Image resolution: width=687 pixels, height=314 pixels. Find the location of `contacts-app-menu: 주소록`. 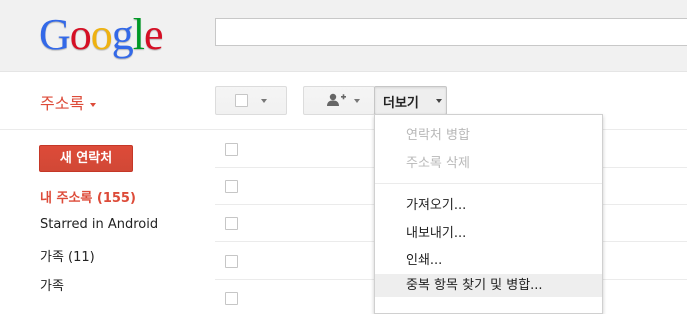

contacts-app-menu: 주소록 is located at coordinates (68, 102).